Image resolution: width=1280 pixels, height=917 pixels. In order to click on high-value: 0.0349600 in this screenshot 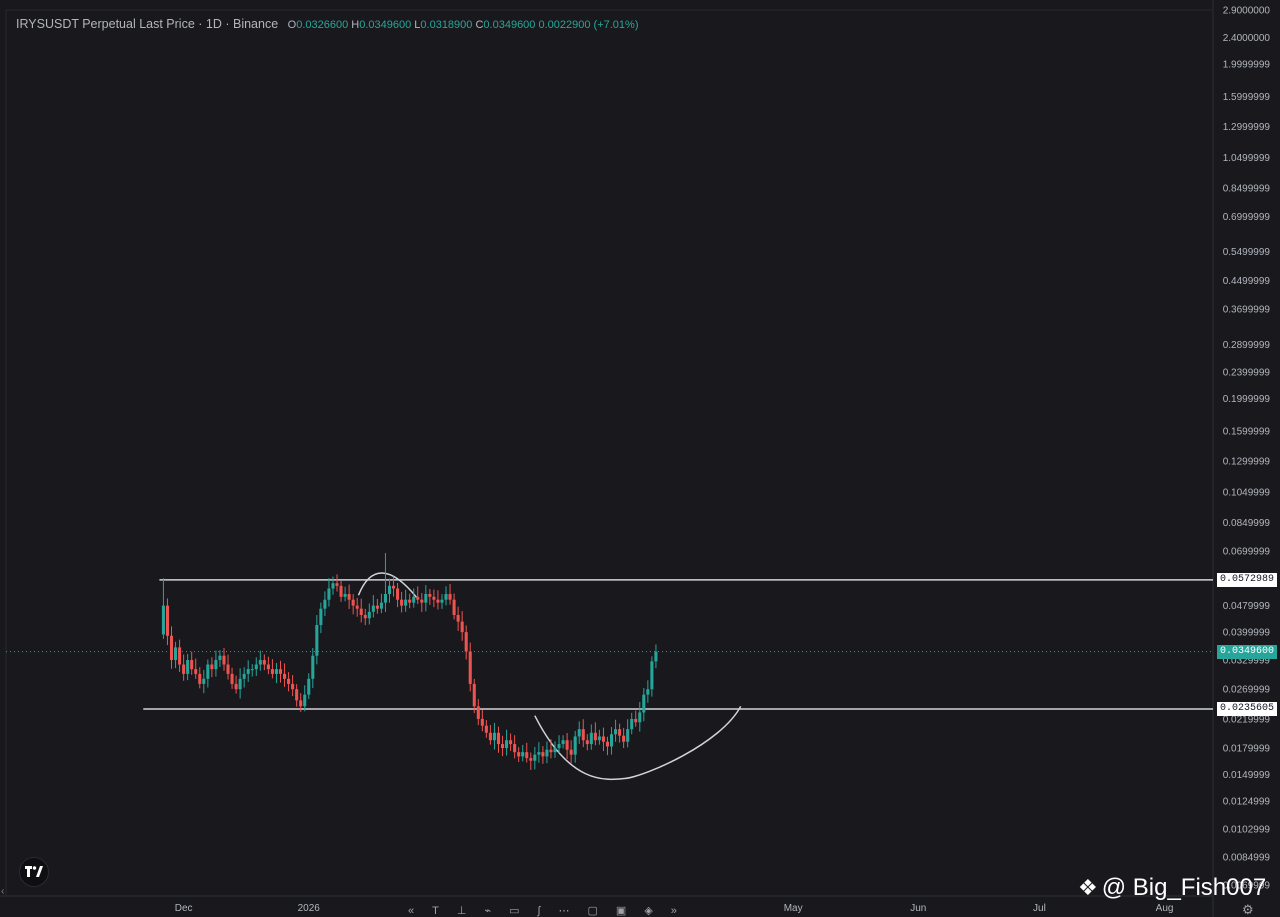, I will do `click(385, 25)`.